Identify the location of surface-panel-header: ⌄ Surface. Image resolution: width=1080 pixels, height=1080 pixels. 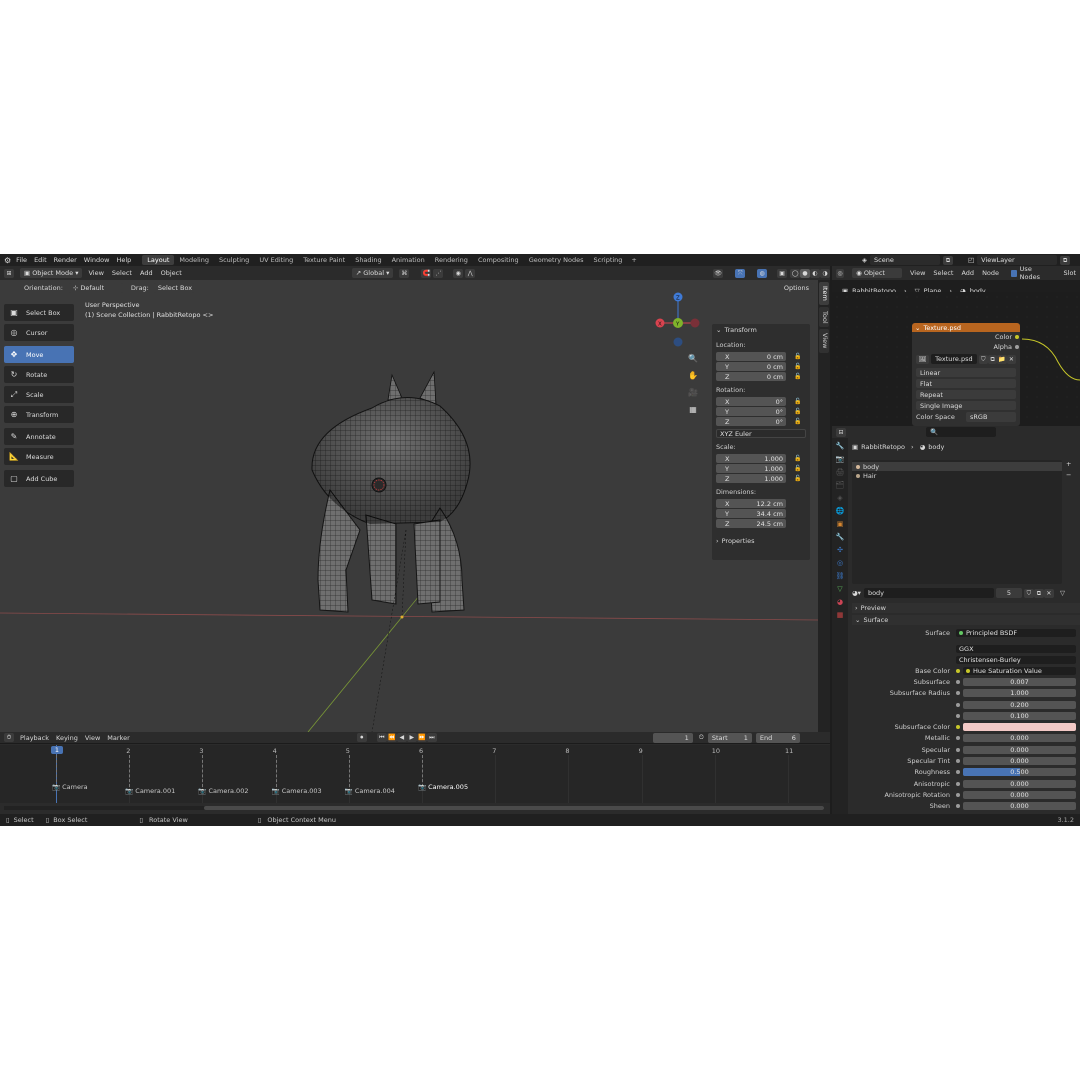
(966, 620).